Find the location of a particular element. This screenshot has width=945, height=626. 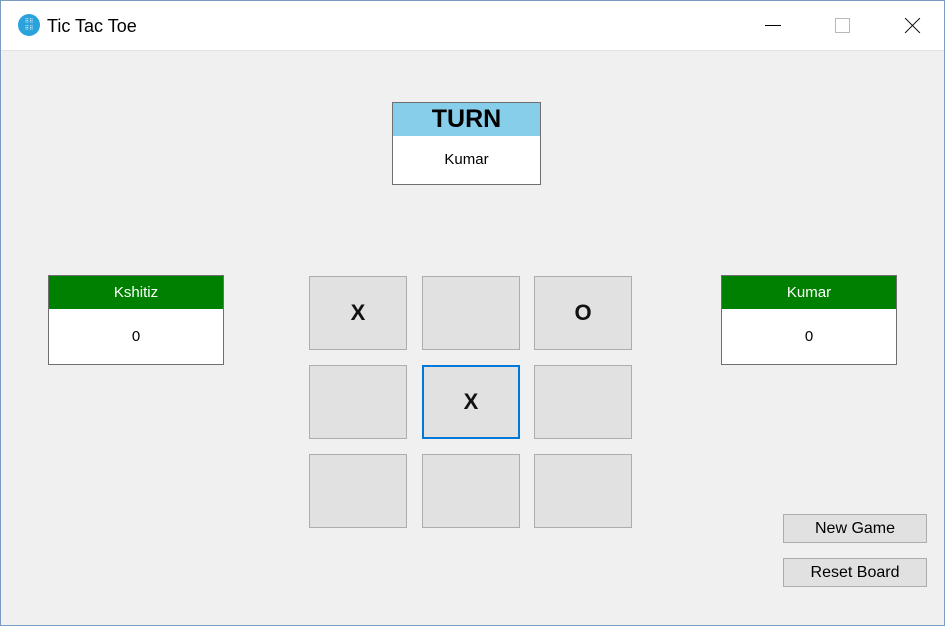

minimize-icon is located at coordinates (773, 25).